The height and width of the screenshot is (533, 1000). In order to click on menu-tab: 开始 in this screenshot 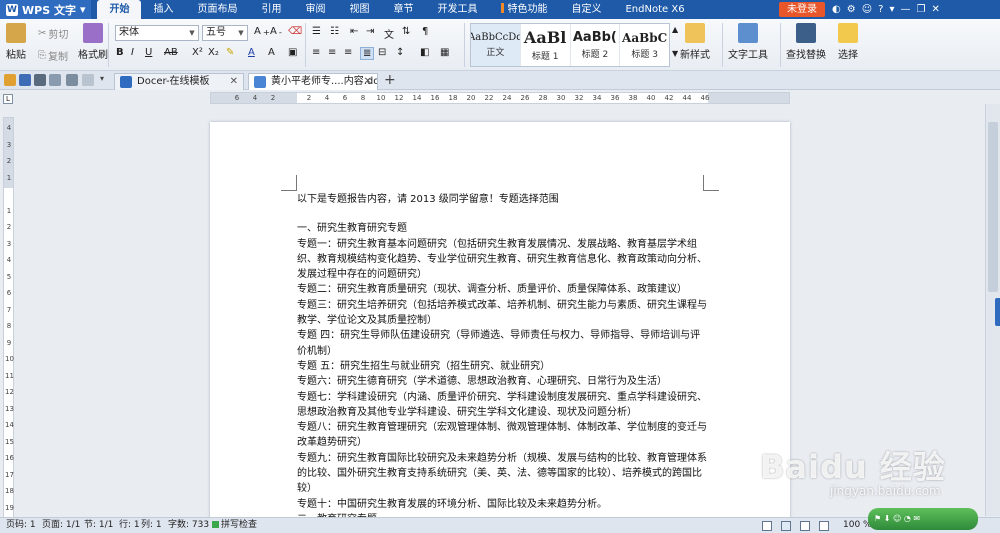, I will do `click(119, 9)`.